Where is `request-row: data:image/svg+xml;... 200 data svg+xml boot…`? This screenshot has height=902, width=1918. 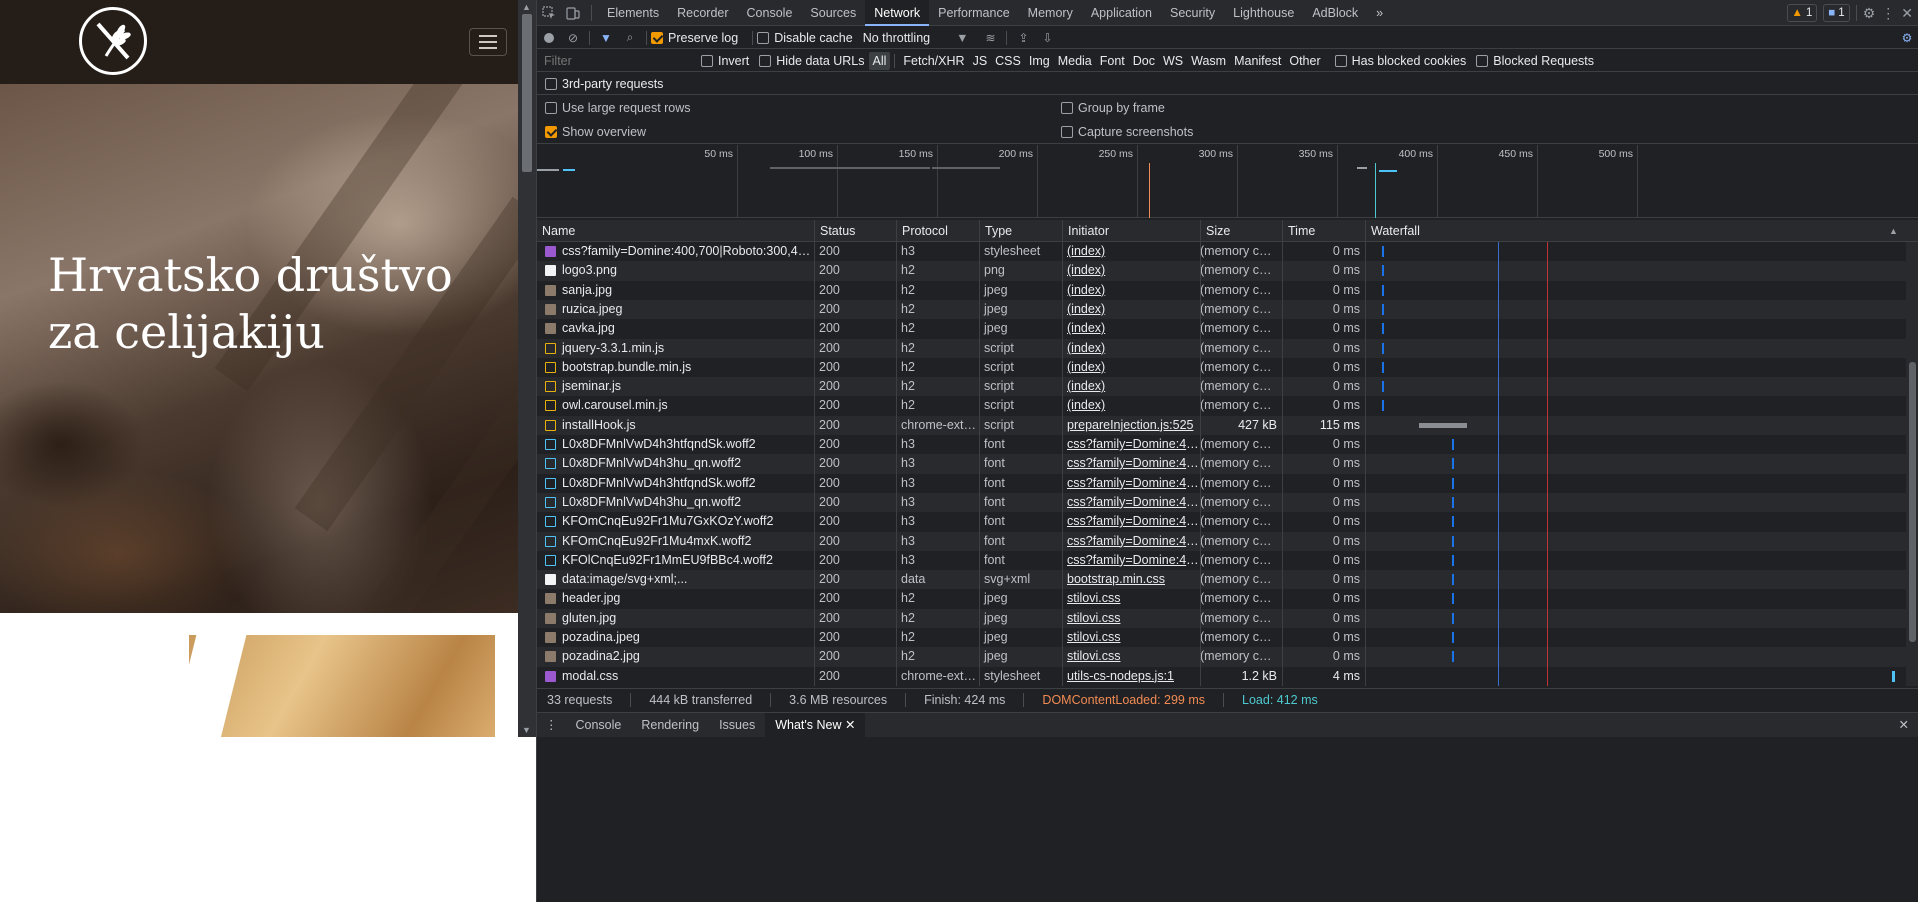
request-row: data:image/svg+xml;... 200 data svg+xml boot… is located at coordinates (1227, 580).